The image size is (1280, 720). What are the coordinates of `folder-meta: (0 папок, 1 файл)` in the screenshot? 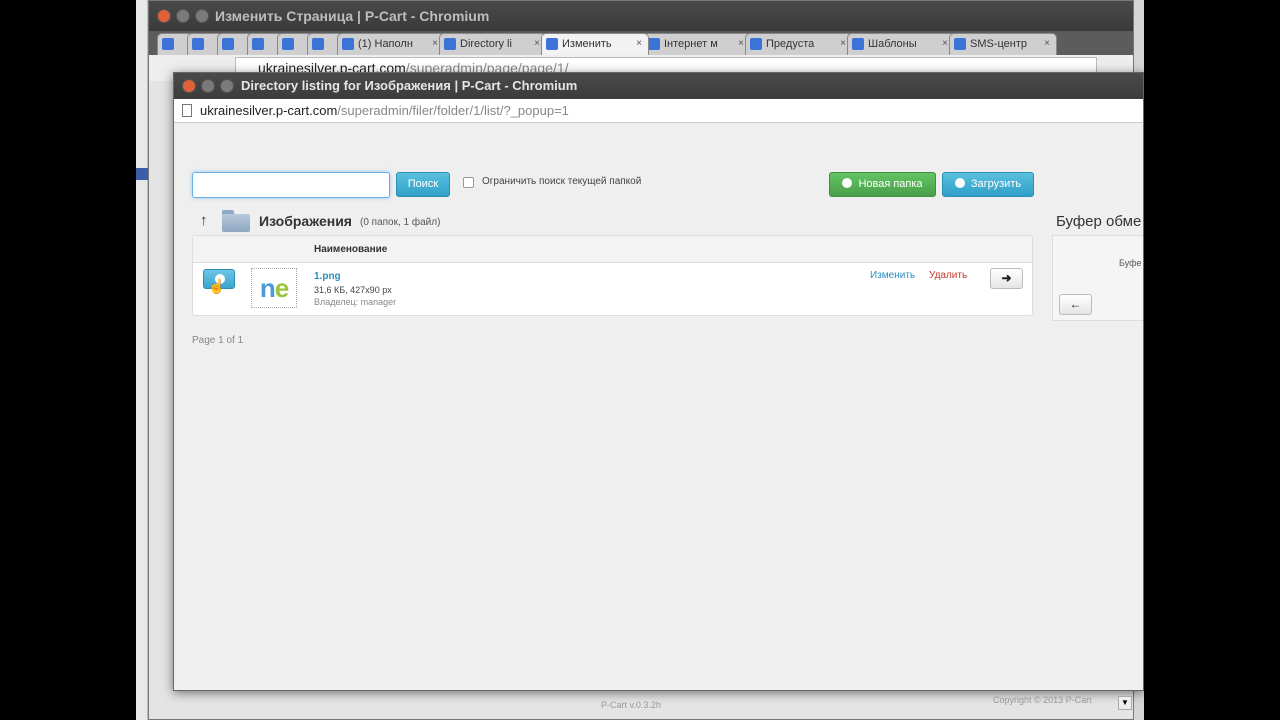 It's located at (400, 222).